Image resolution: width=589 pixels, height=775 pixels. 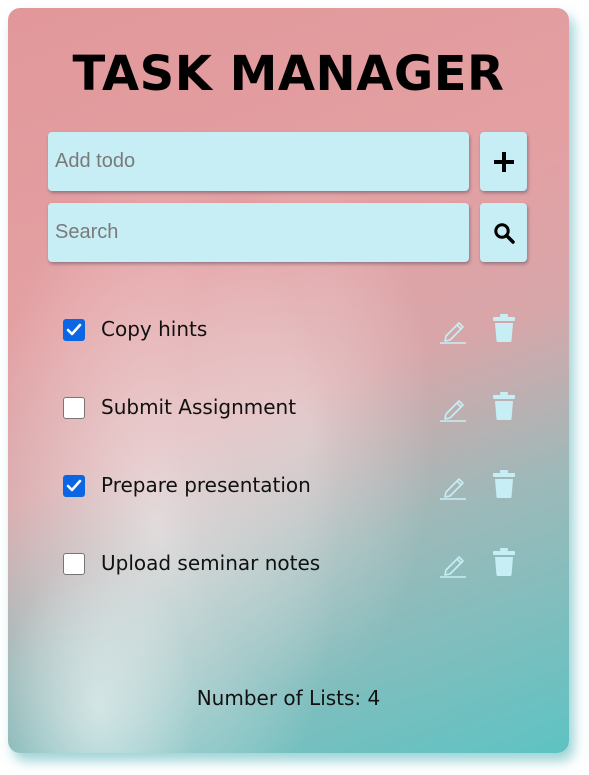 I want to click on todo-item: Upload seminar notes, so click(x=298, y=564).